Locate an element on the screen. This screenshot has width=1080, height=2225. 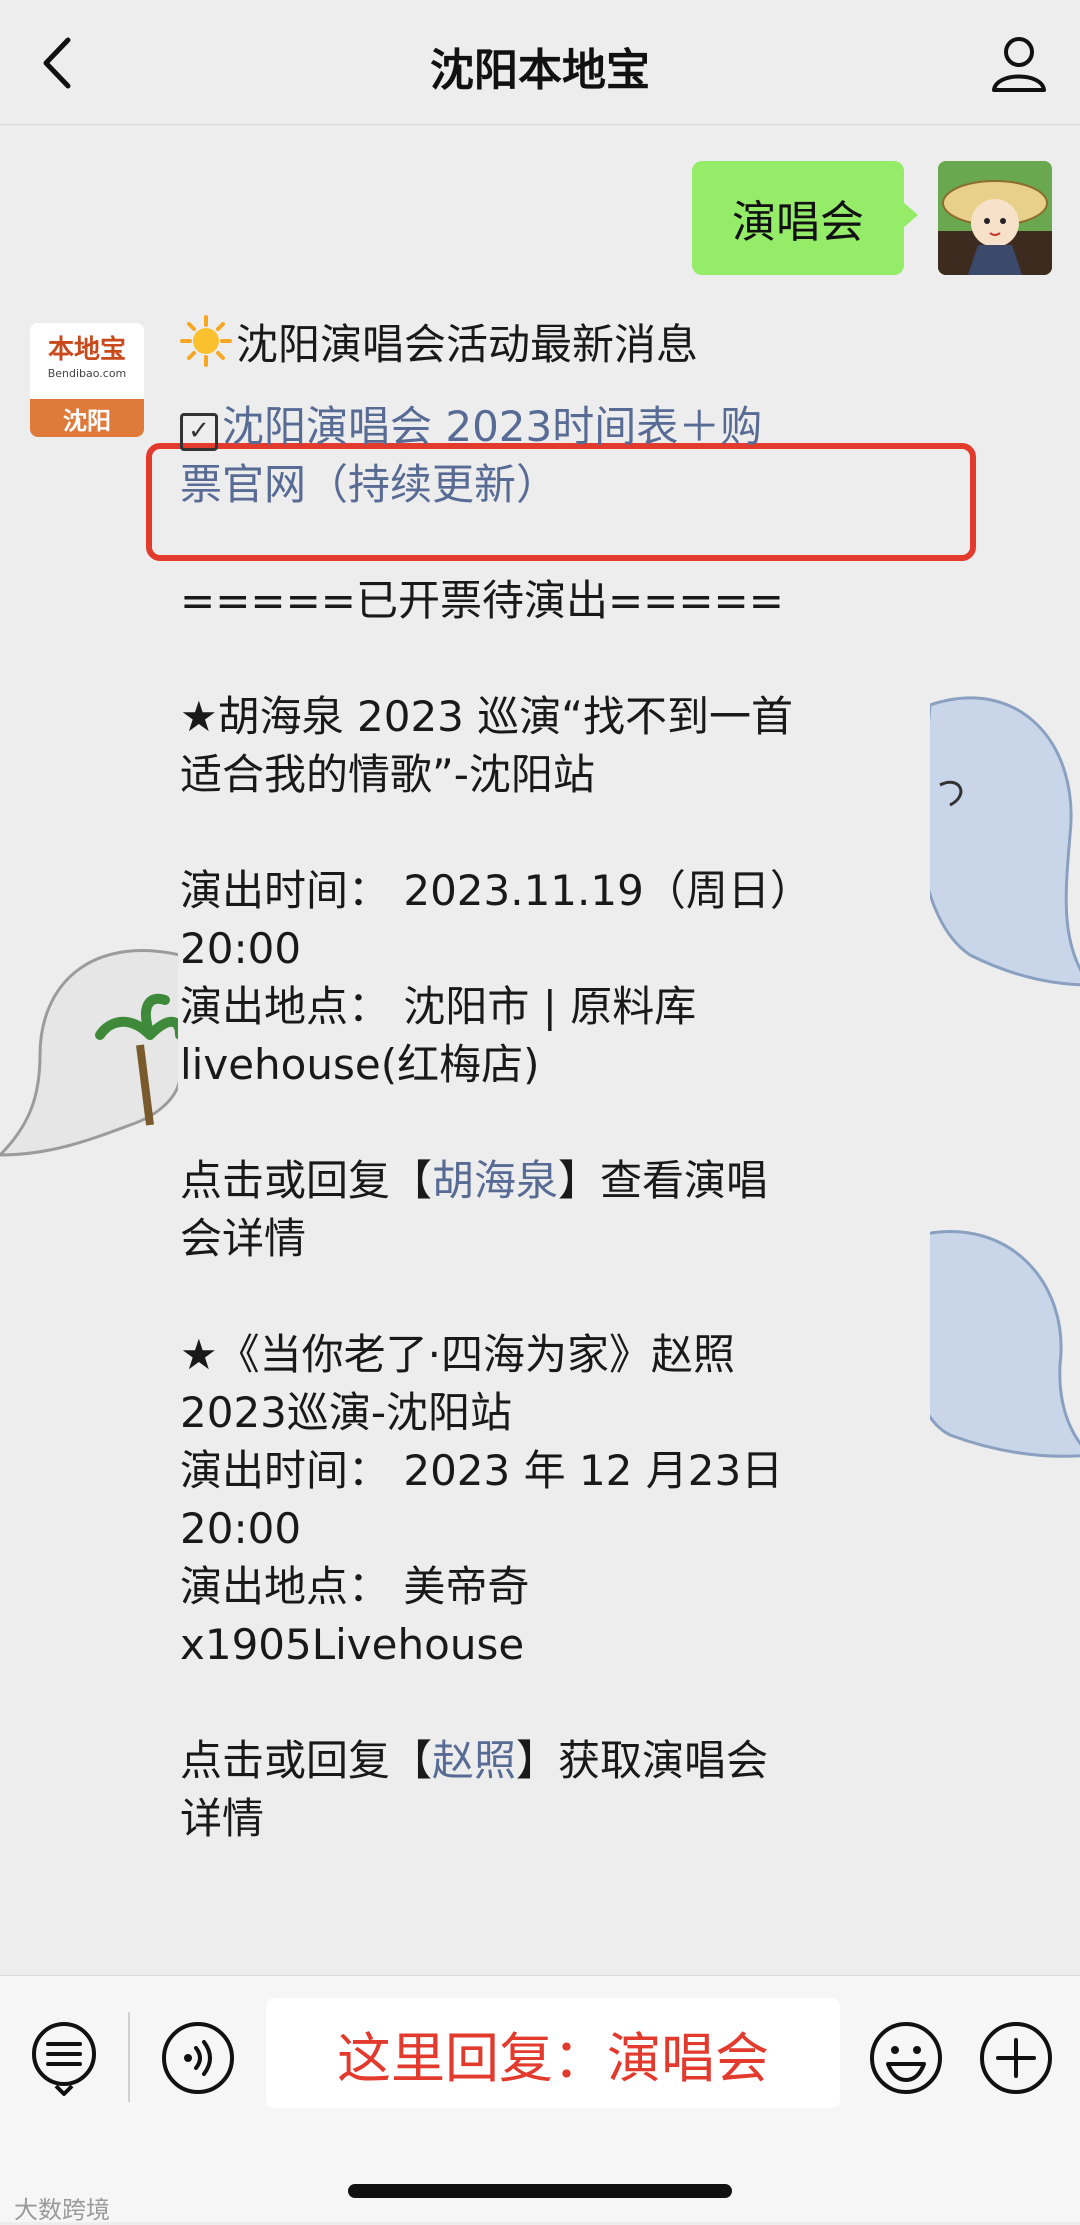
event1-title-line1: ★胡海泉 2023 巡演“找不到一首 is located at coordinates (486, 716).